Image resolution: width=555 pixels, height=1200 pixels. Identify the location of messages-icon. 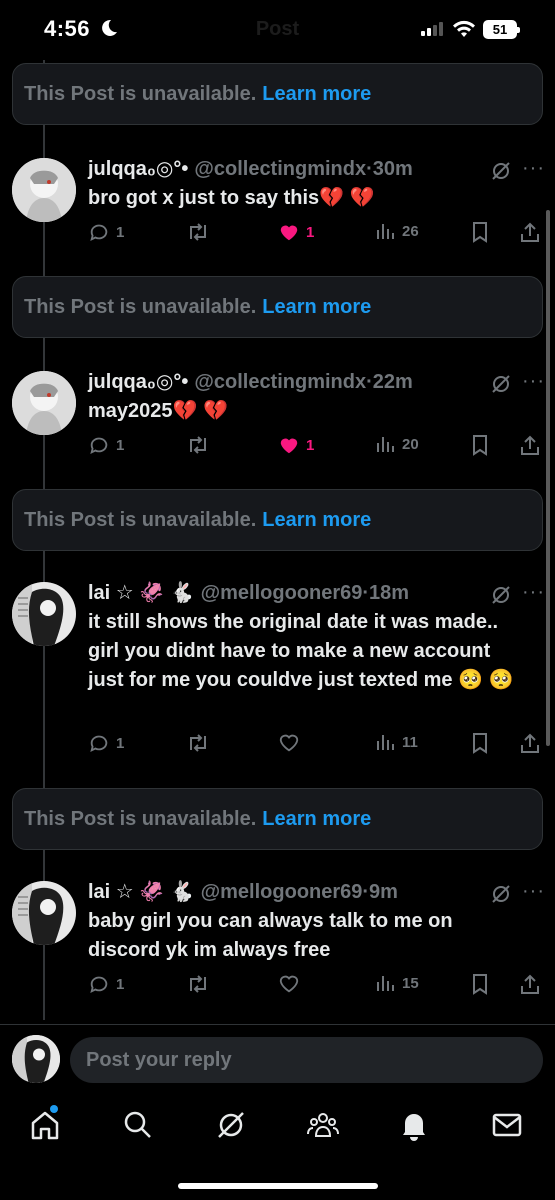
(507, 1125).